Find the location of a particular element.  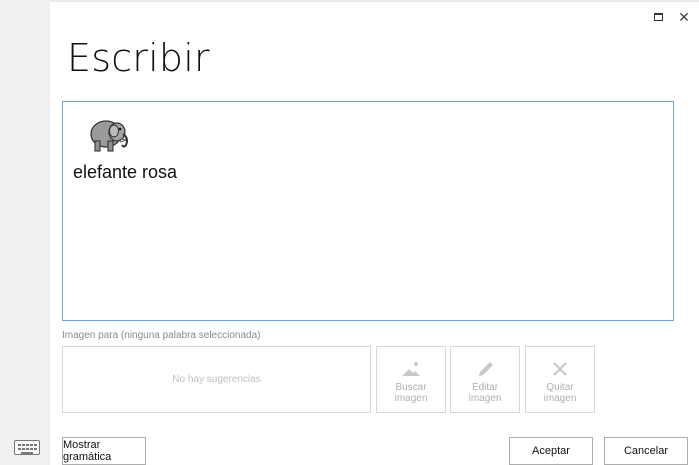

image-search-icon is located at coordinates (411, 369).